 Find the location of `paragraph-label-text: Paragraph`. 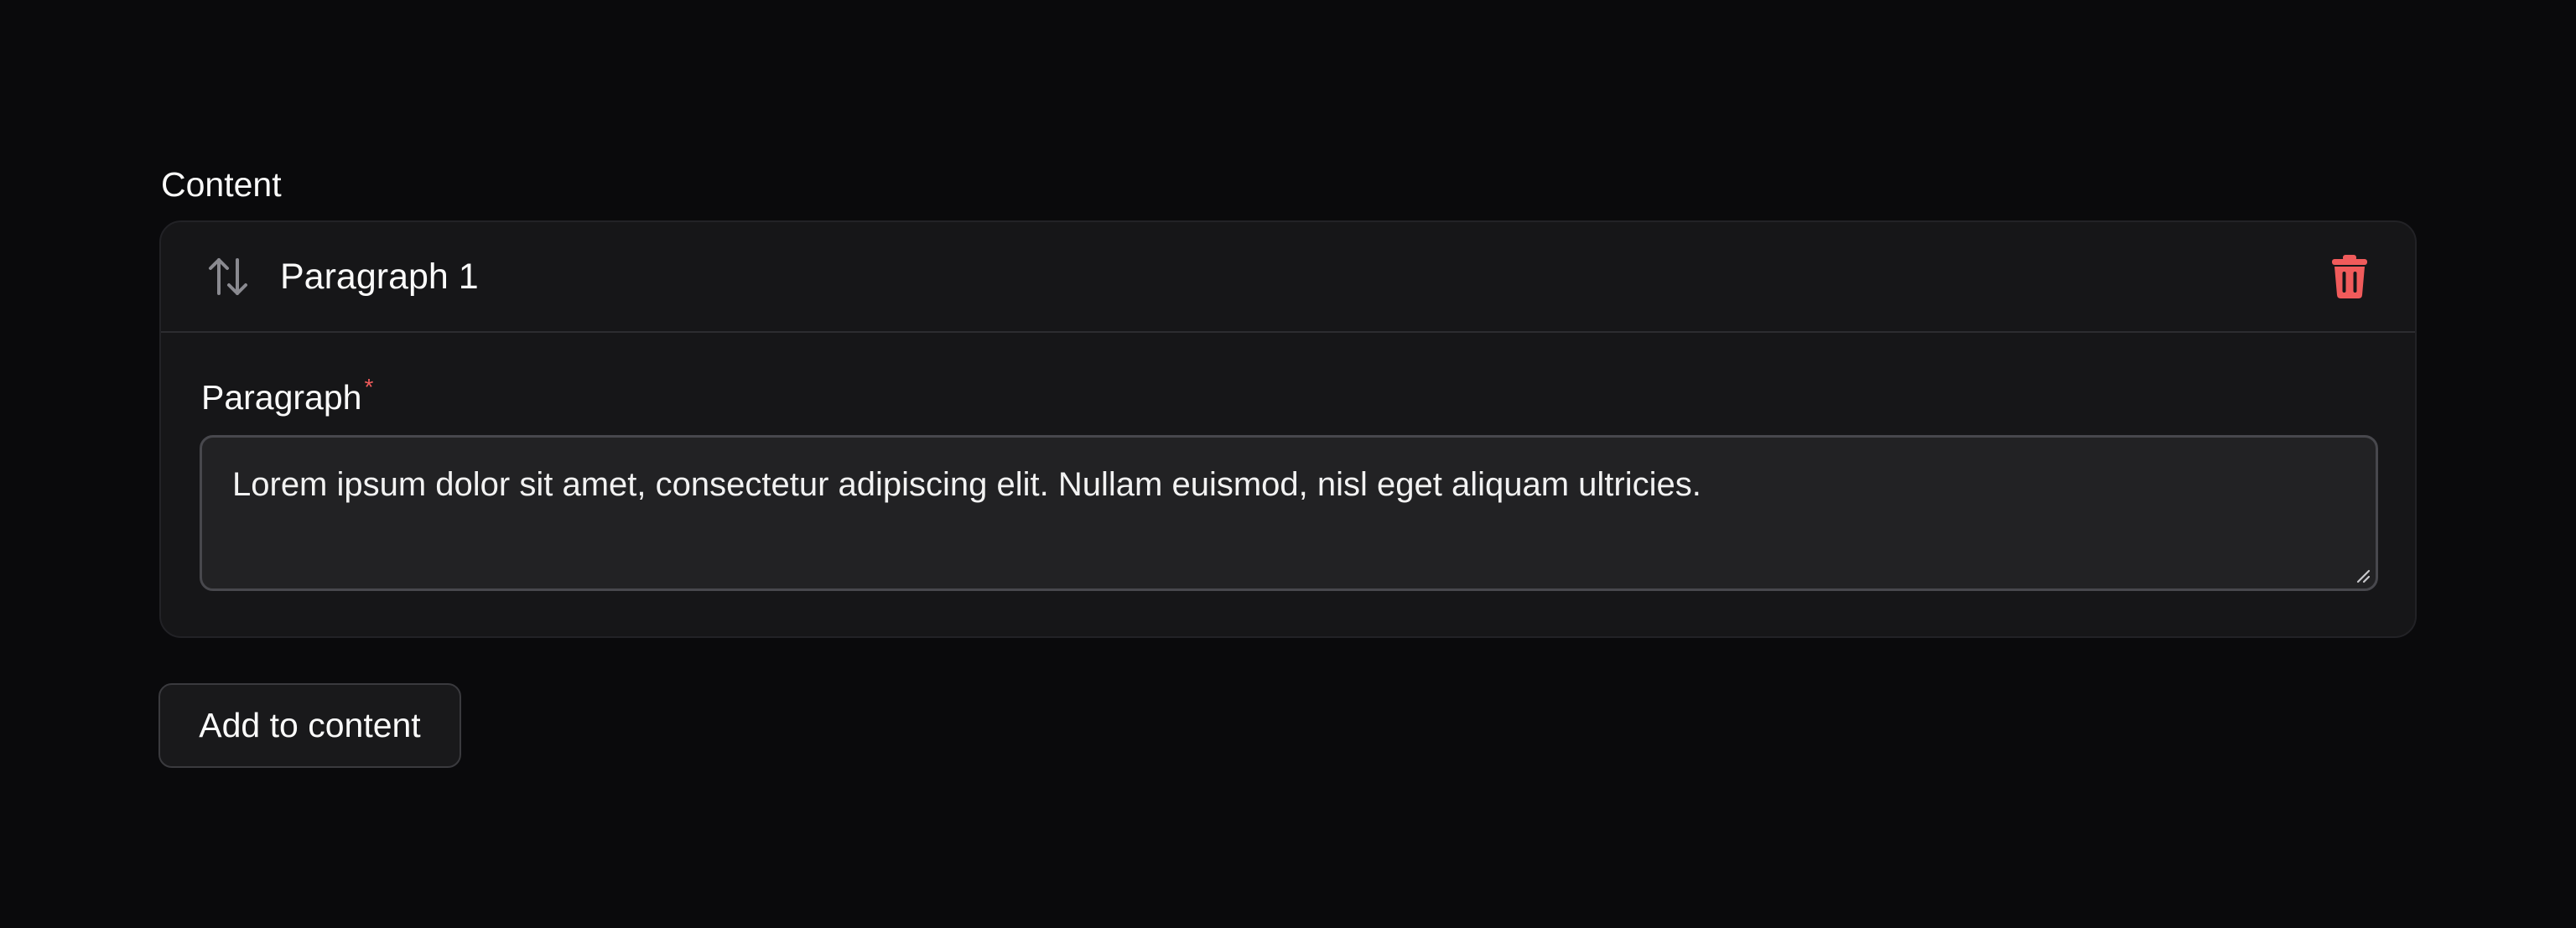

paragraph-label-text: Paragraph is located at coordinates (281, 397).